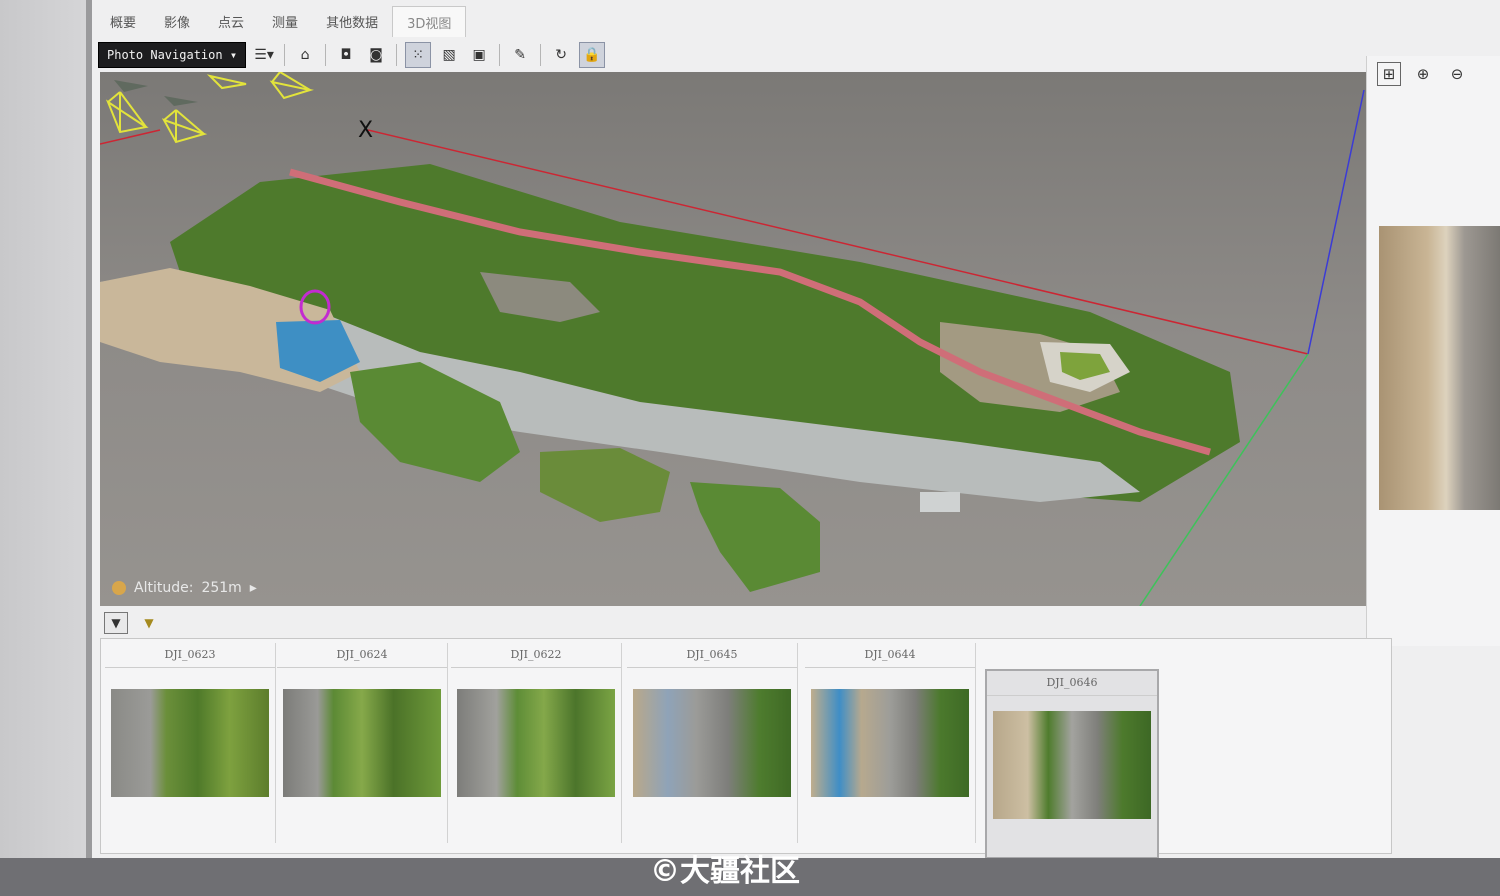 Image resolution: width=1500 pixels, height=896 pixels. I want to click on axis-x-marker: X, so click(365, 130).